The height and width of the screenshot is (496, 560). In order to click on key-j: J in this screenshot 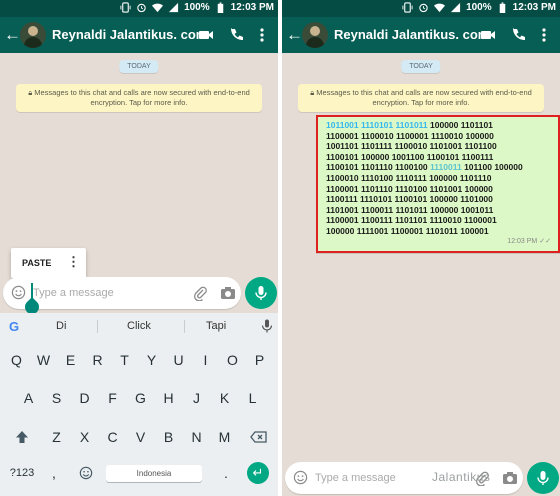, I will do `click(196, 398)`.